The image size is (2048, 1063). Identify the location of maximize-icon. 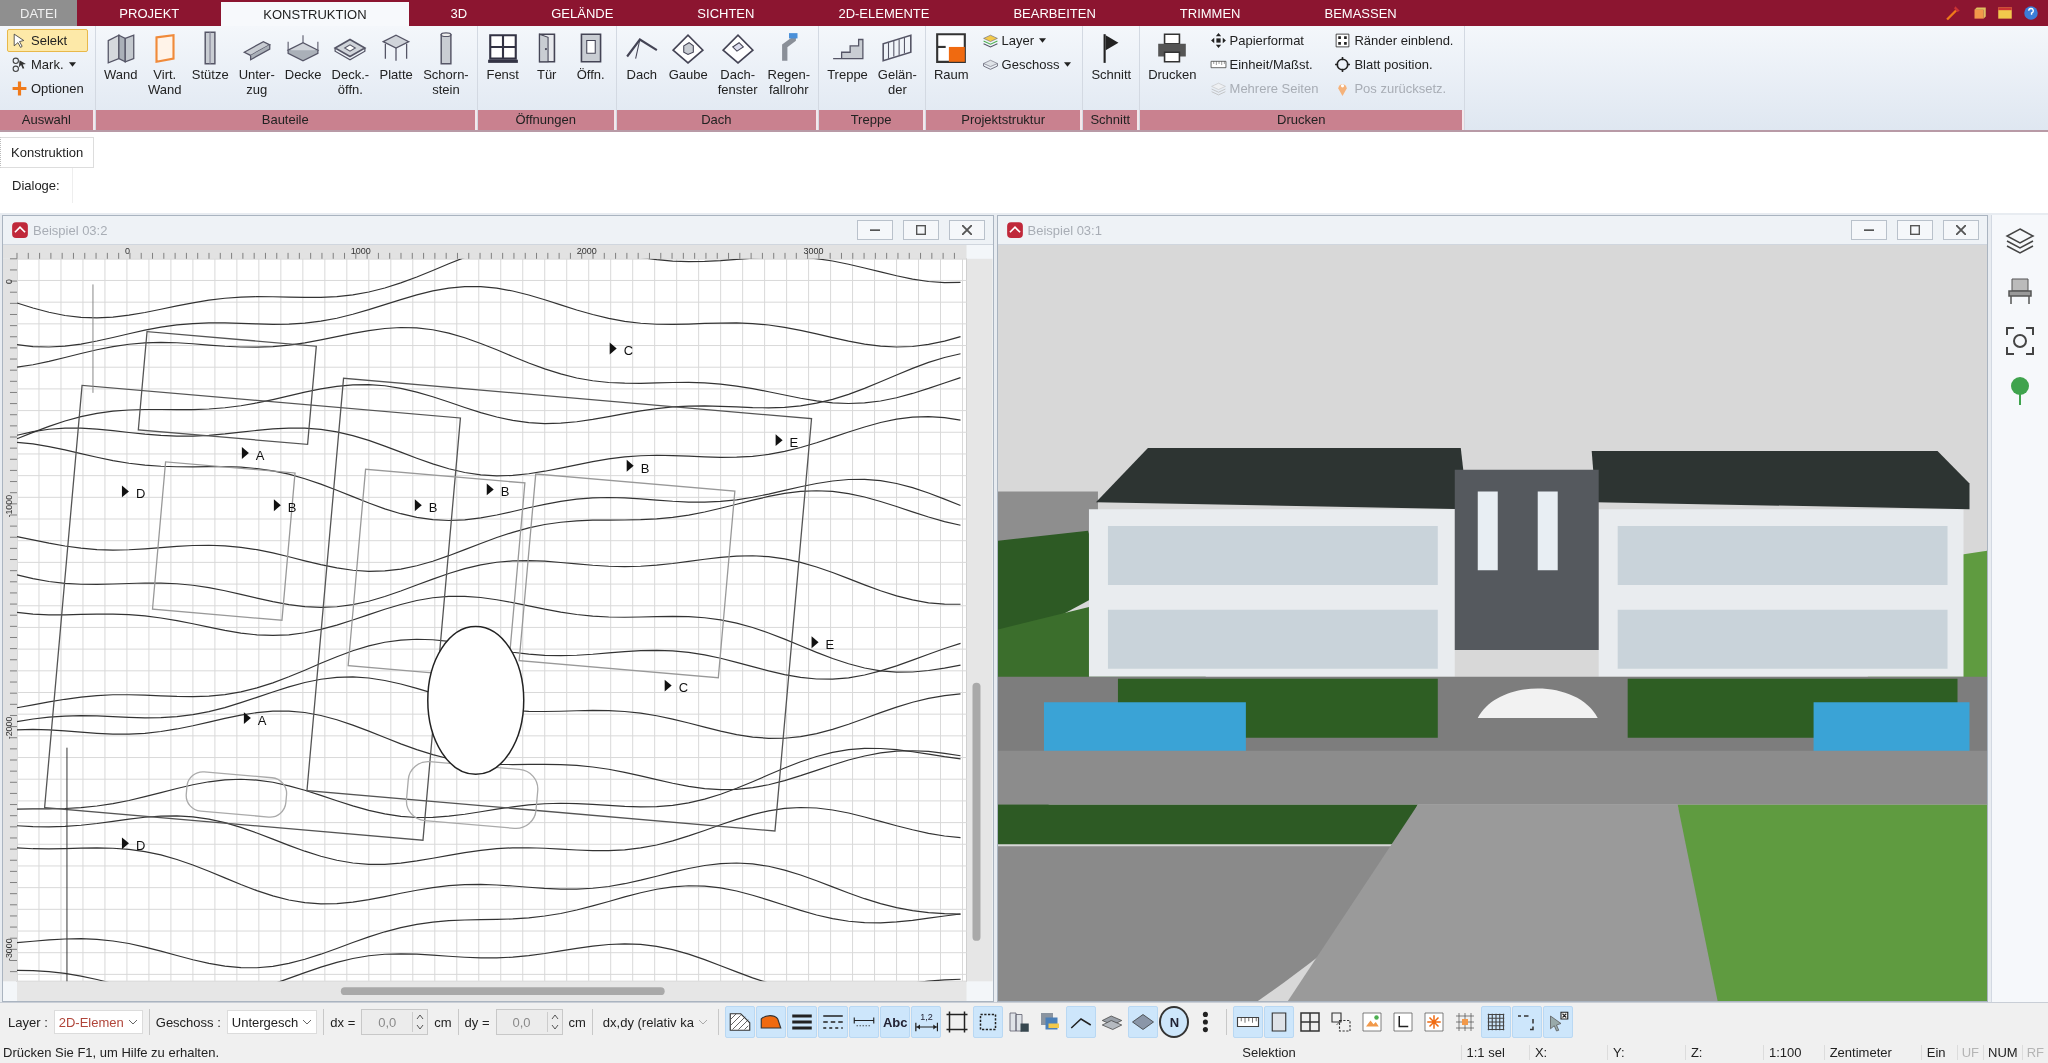
(920, 230).